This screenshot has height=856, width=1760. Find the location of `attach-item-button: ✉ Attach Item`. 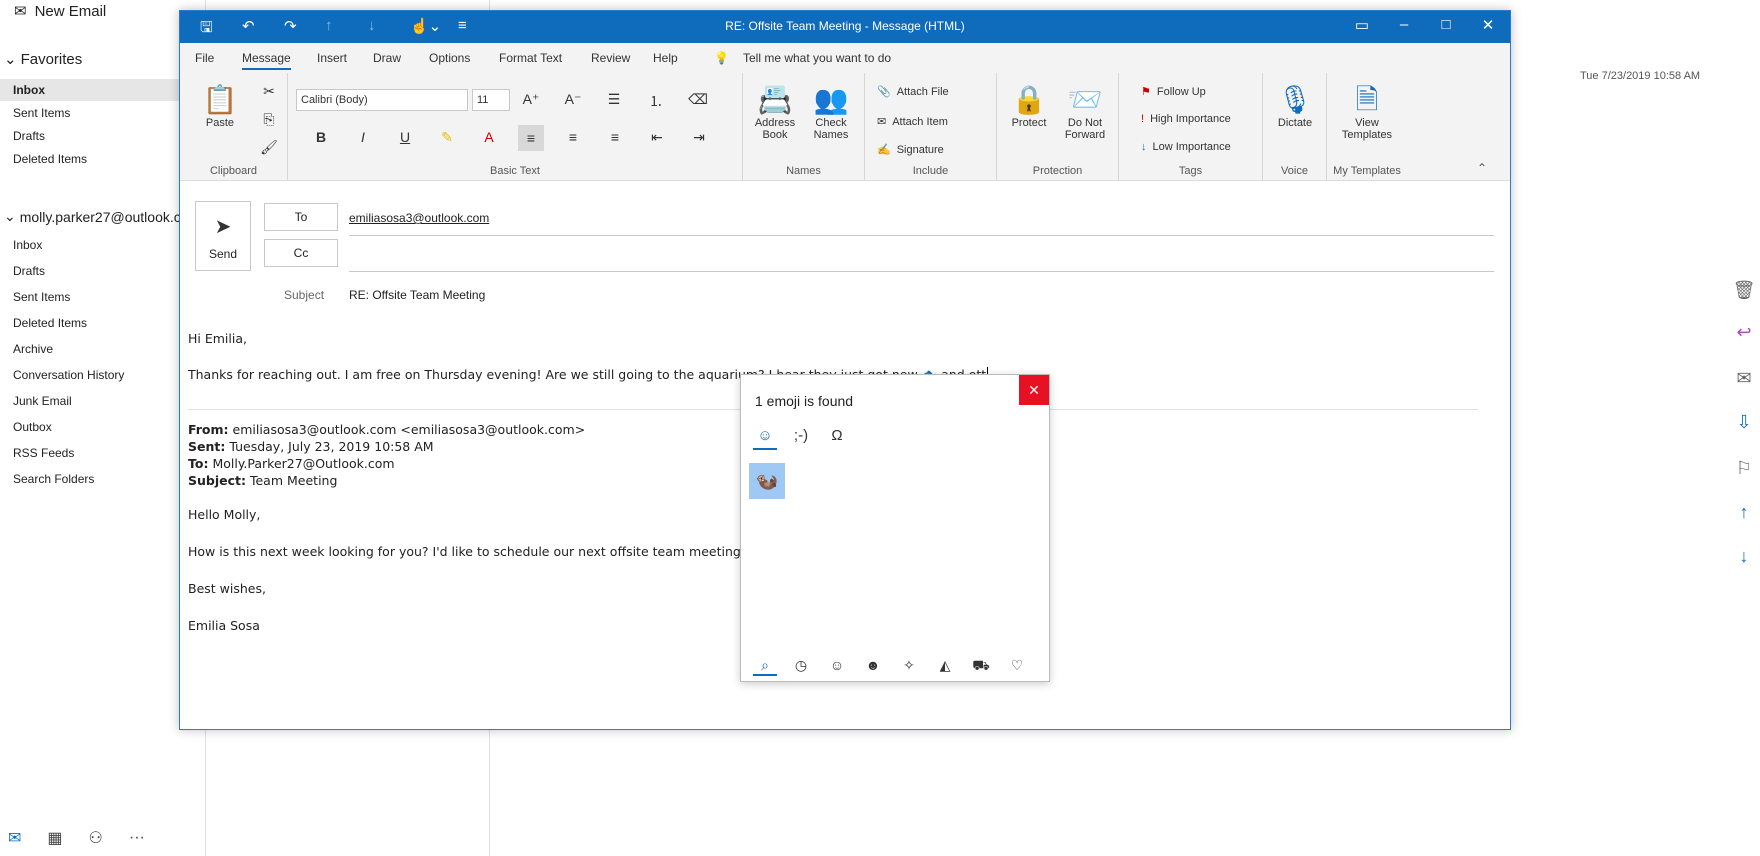

attach-item-button: ✉ Attach Item is located at coordinates (912, 122).